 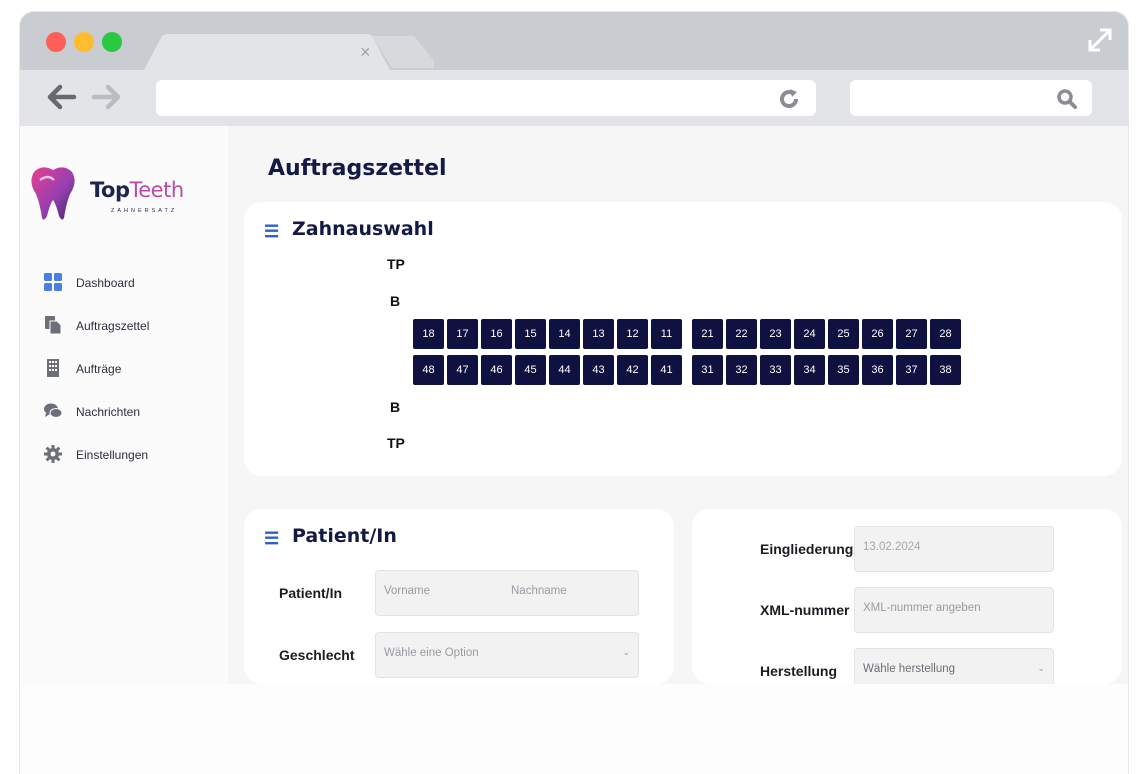 I want to click on reload-icon, so click(x=789, y=99).